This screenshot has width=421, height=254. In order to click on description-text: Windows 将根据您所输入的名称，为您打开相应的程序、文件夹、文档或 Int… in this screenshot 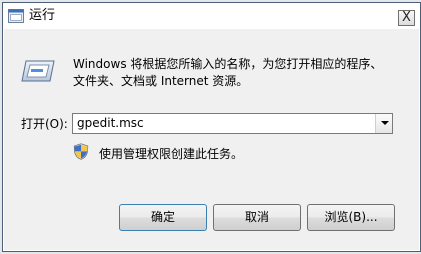, I will do `click(228, 72)`.